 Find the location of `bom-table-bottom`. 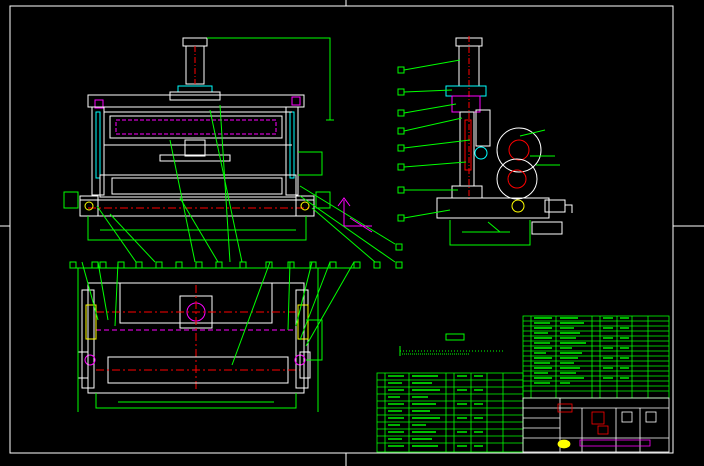

bom-table-bottom is located at coordinates (450, 412).